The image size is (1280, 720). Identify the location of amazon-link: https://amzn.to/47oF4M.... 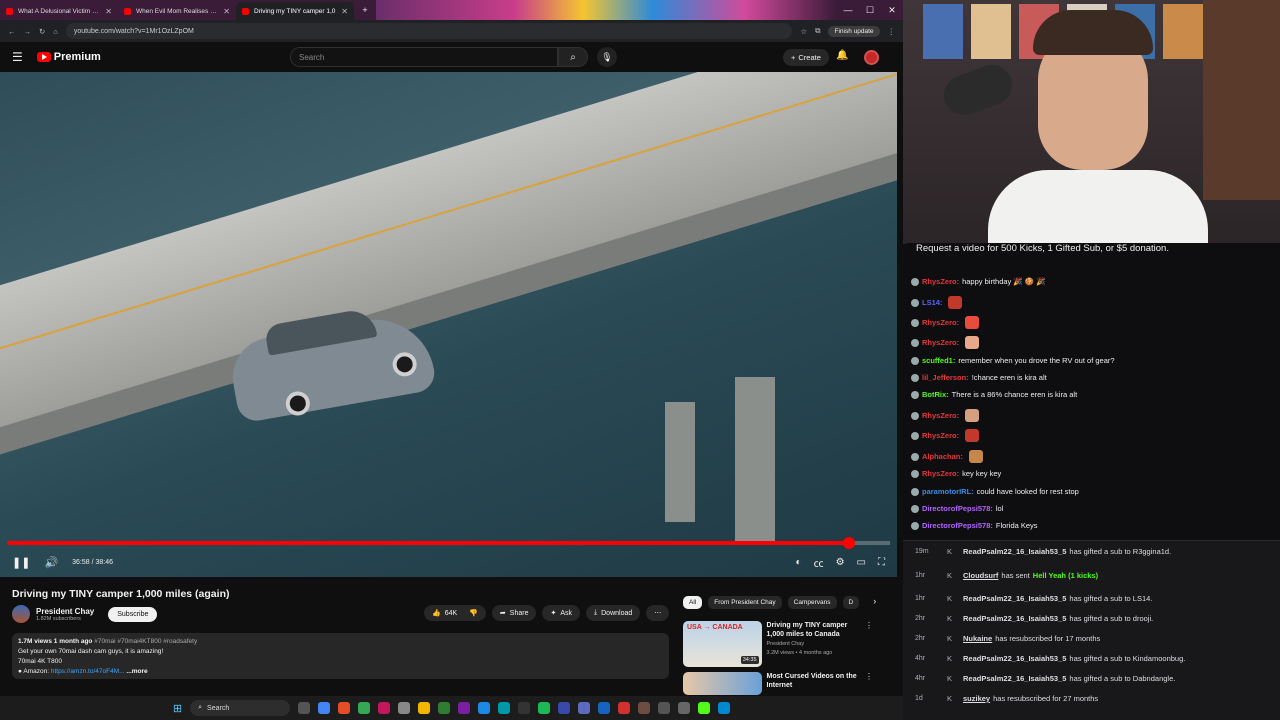
(88, 671).